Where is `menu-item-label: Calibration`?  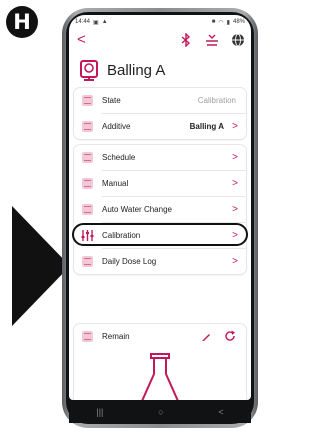
menu-item-label: Calibration is located at coordinates (121, 235).